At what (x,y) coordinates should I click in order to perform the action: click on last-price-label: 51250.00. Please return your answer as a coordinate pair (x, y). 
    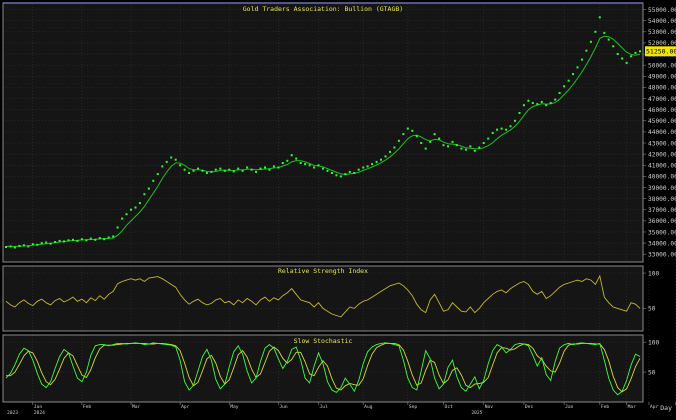
    Looking at the image, I should click on (661, 52).